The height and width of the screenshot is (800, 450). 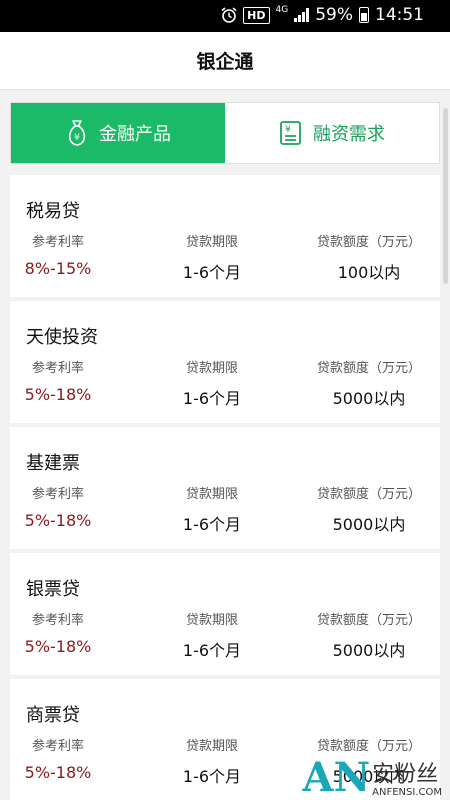 I want to click on product-name: 天使投资, so click(x=62, y=337).